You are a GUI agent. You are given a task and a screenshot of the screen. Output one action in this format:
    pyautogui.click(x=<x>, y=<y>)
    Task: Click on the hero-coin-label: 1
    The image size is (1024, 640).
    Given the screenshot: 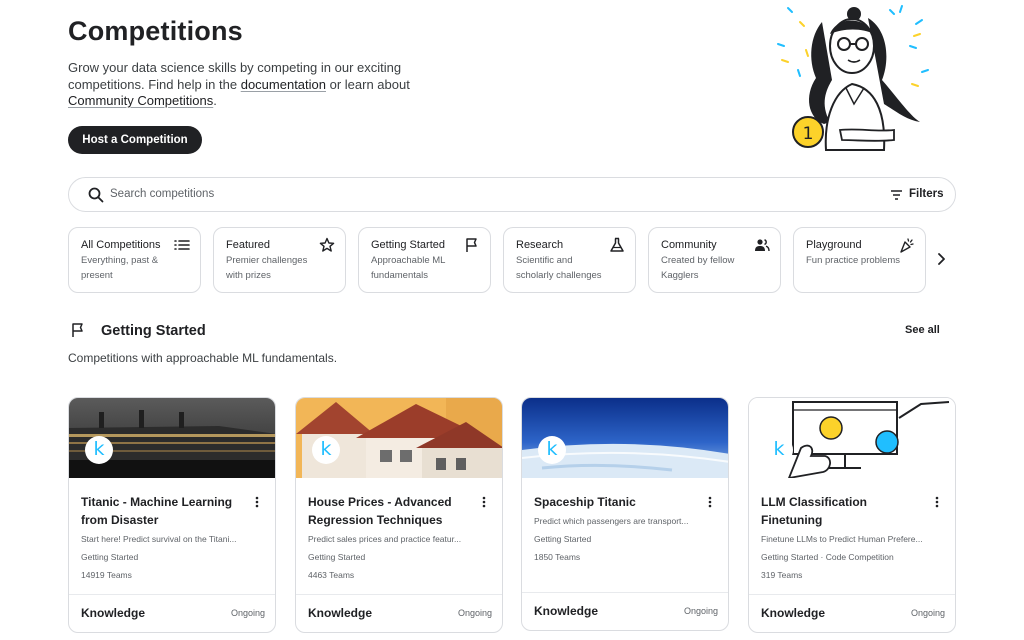 What is the action you would take?
    pyautogui.click(x=808, y=134)
    